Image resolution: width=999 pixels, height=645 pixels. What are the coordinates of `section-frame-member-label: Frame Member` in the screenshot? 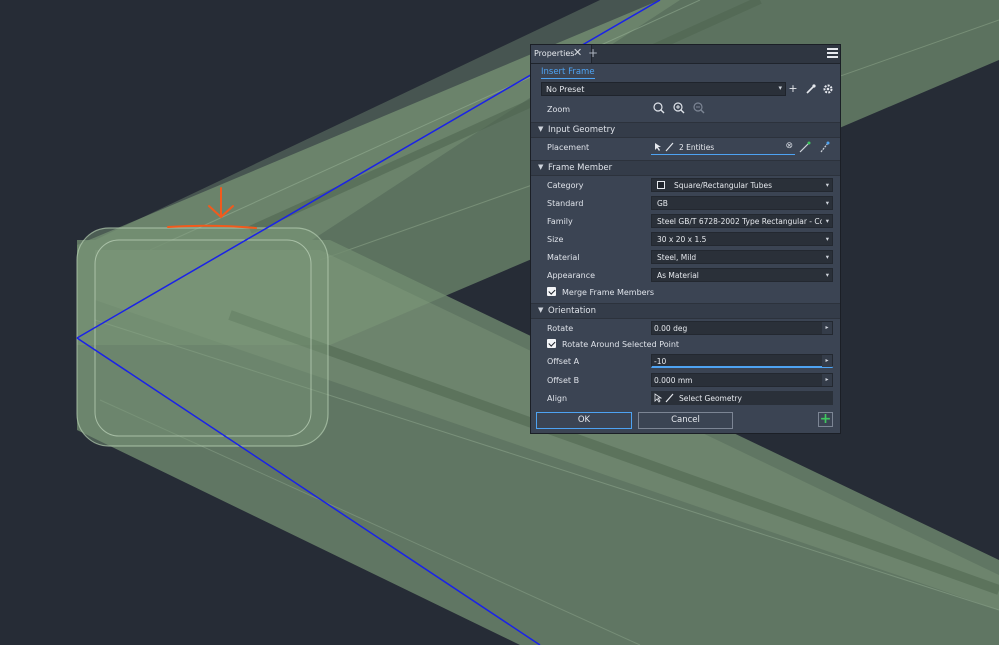 It's located at (580, 168).